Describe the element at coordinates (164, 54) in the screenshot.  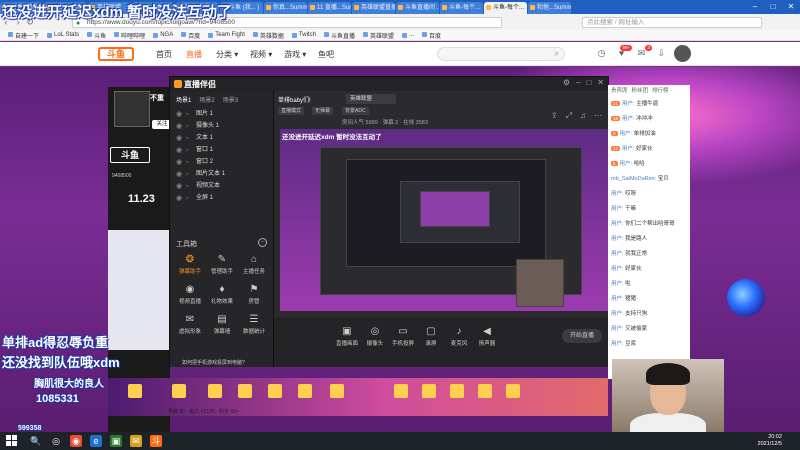
I see `nav-home: 首页` at that location.